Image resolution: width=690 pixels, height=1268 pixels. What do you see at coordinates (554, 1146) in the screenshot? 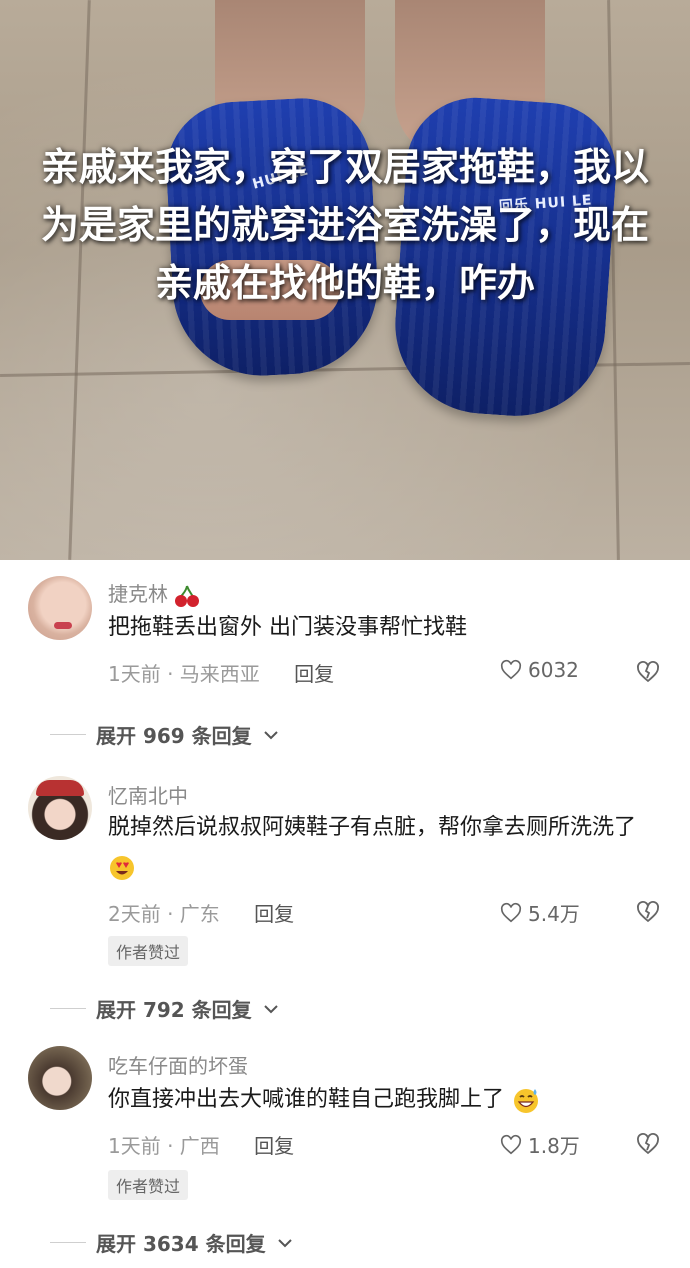
I see `like-count: 1.8万` at bounding box center [554, 1146].